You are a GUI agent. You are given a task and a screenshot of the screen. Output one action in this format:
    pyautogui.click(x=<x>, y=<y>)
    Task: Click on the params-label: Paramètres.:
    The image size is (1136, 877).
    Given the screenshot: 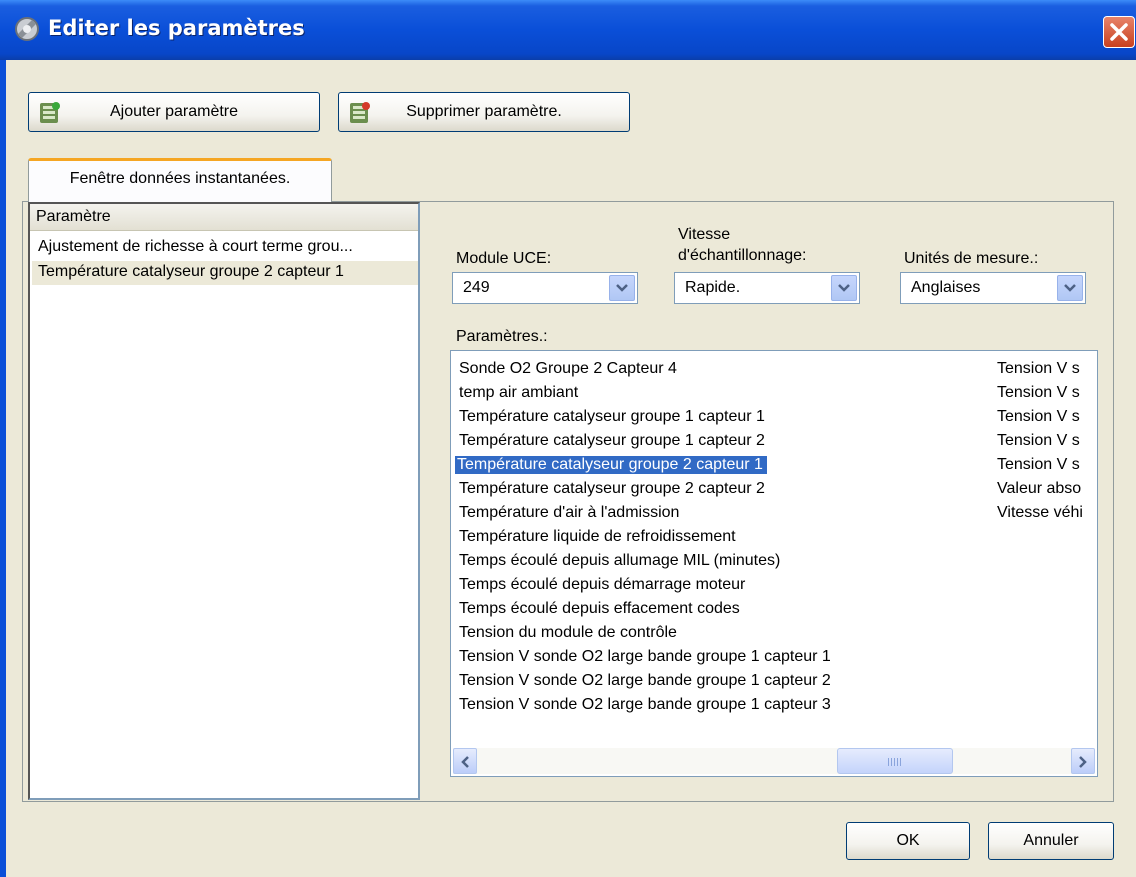 What is the action you would take?
    pyautogui.click(x=502, y=336)
    